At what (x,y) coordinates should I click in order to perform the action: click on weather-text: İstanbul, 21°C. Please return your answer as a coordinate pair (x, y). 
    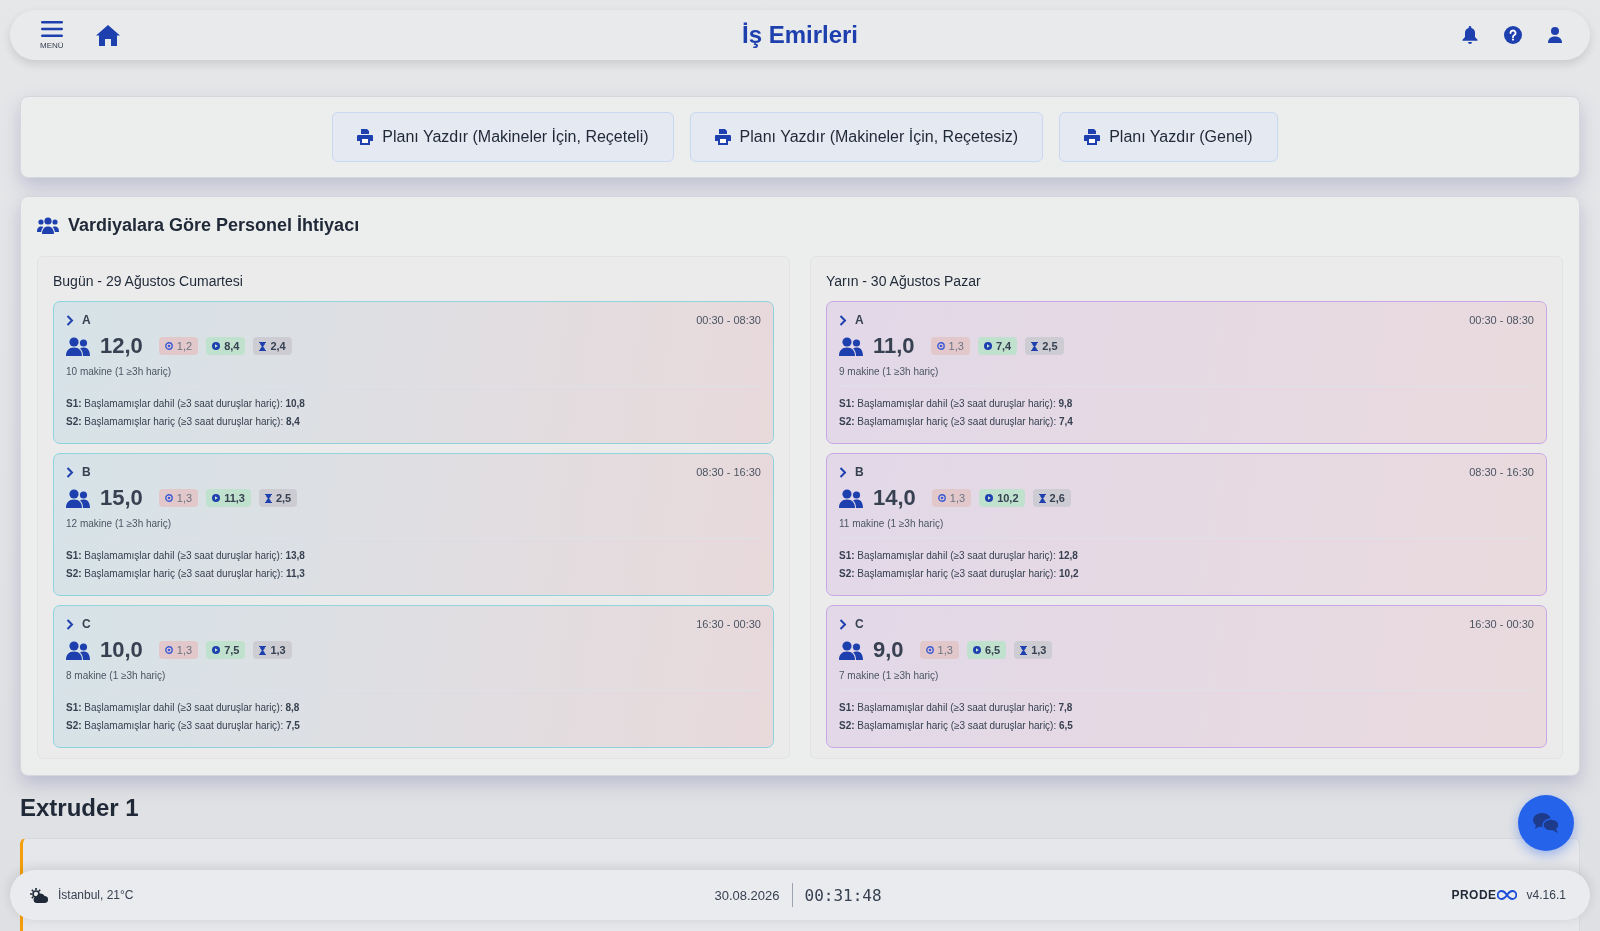
    Looking at the image, I should click on (96, 895).